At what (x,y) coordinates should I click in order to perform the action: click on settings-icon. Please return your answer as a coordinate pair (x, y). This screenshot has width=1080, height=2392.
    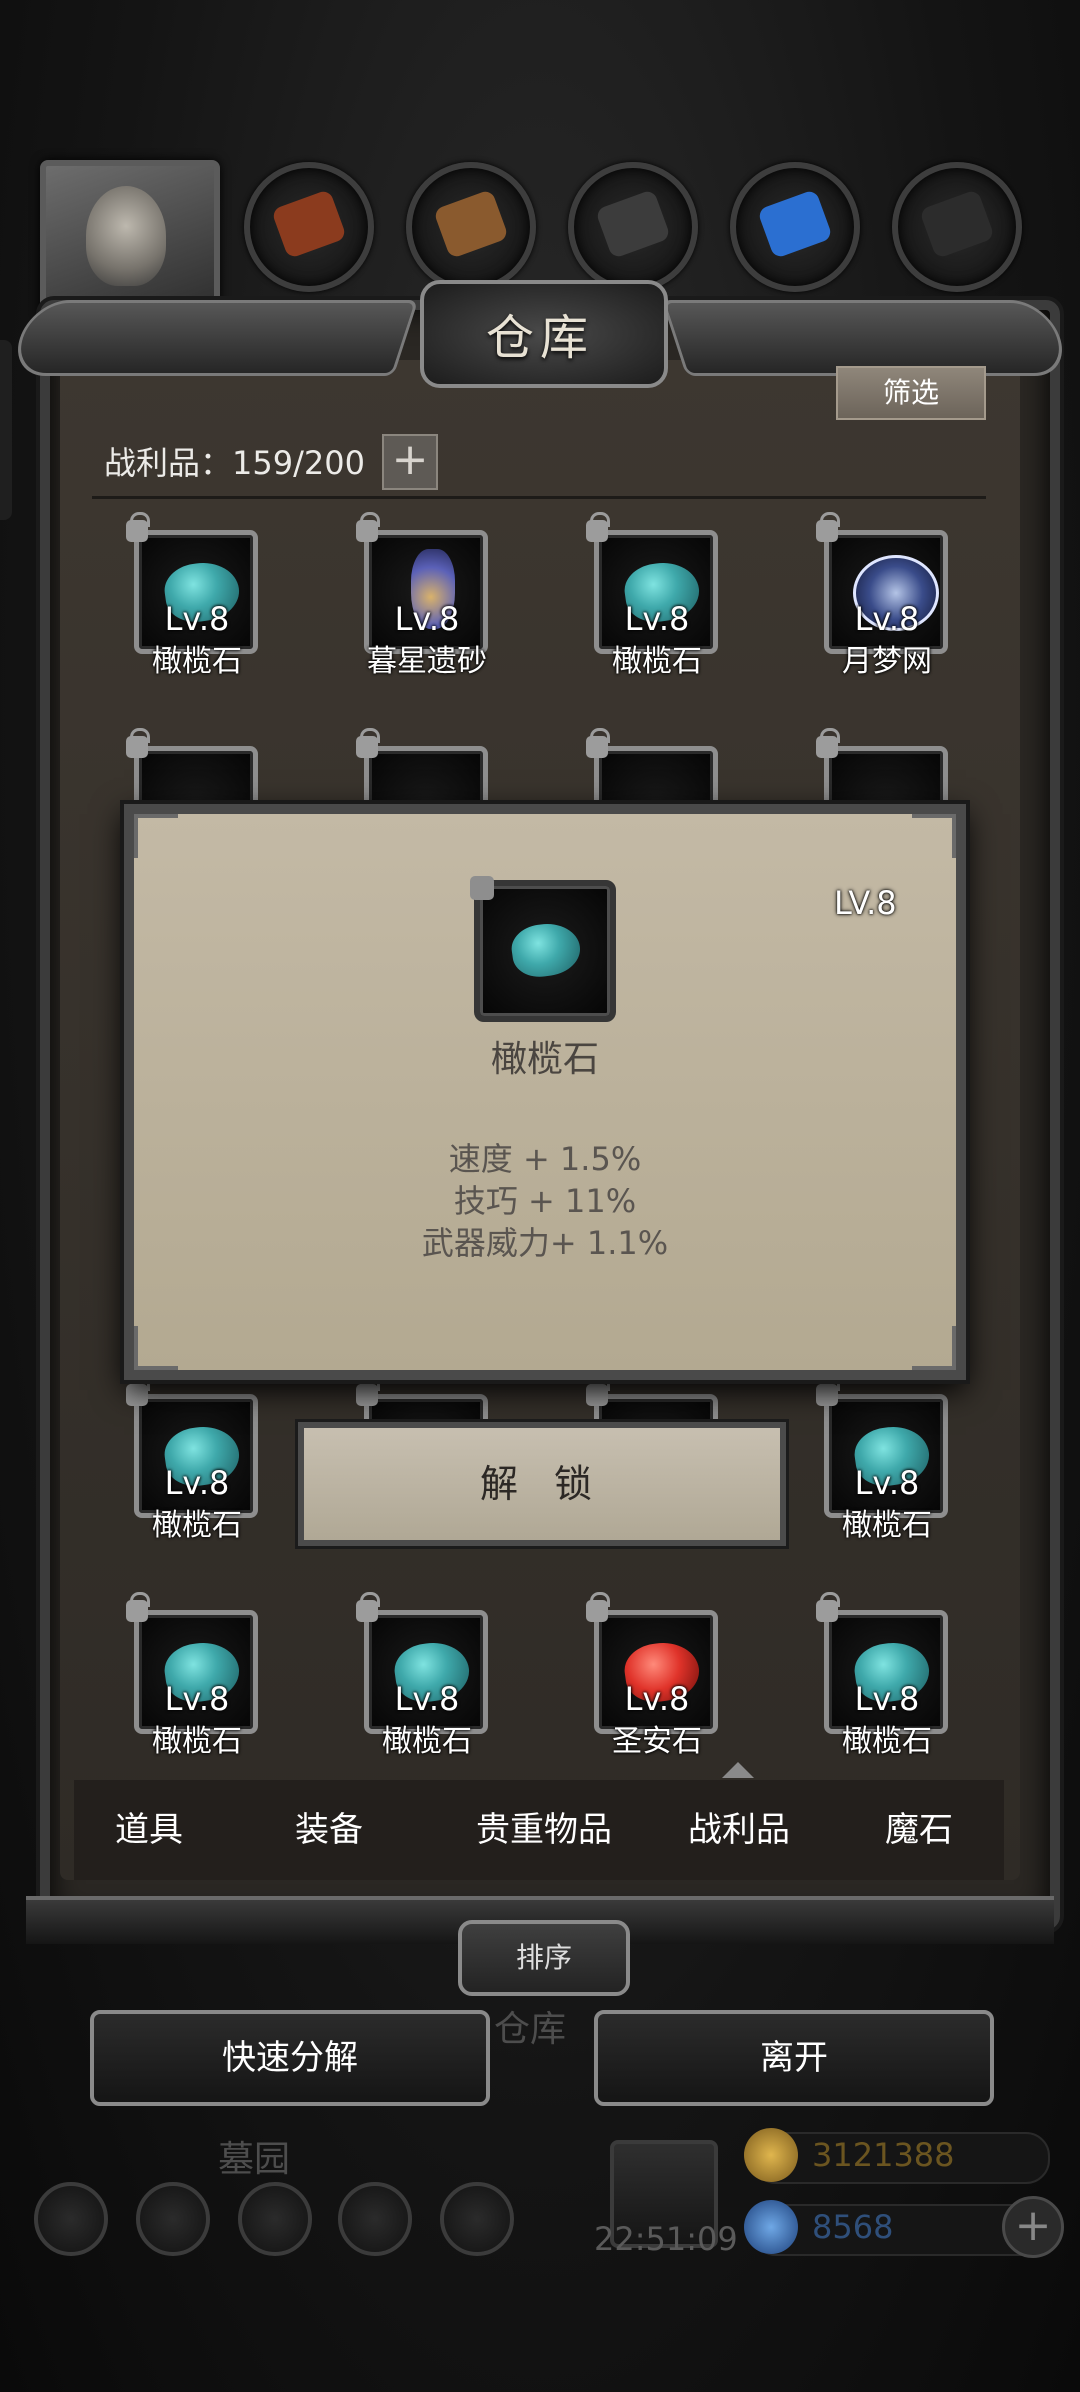
    Looking at the image, I should click on (71, 2219).